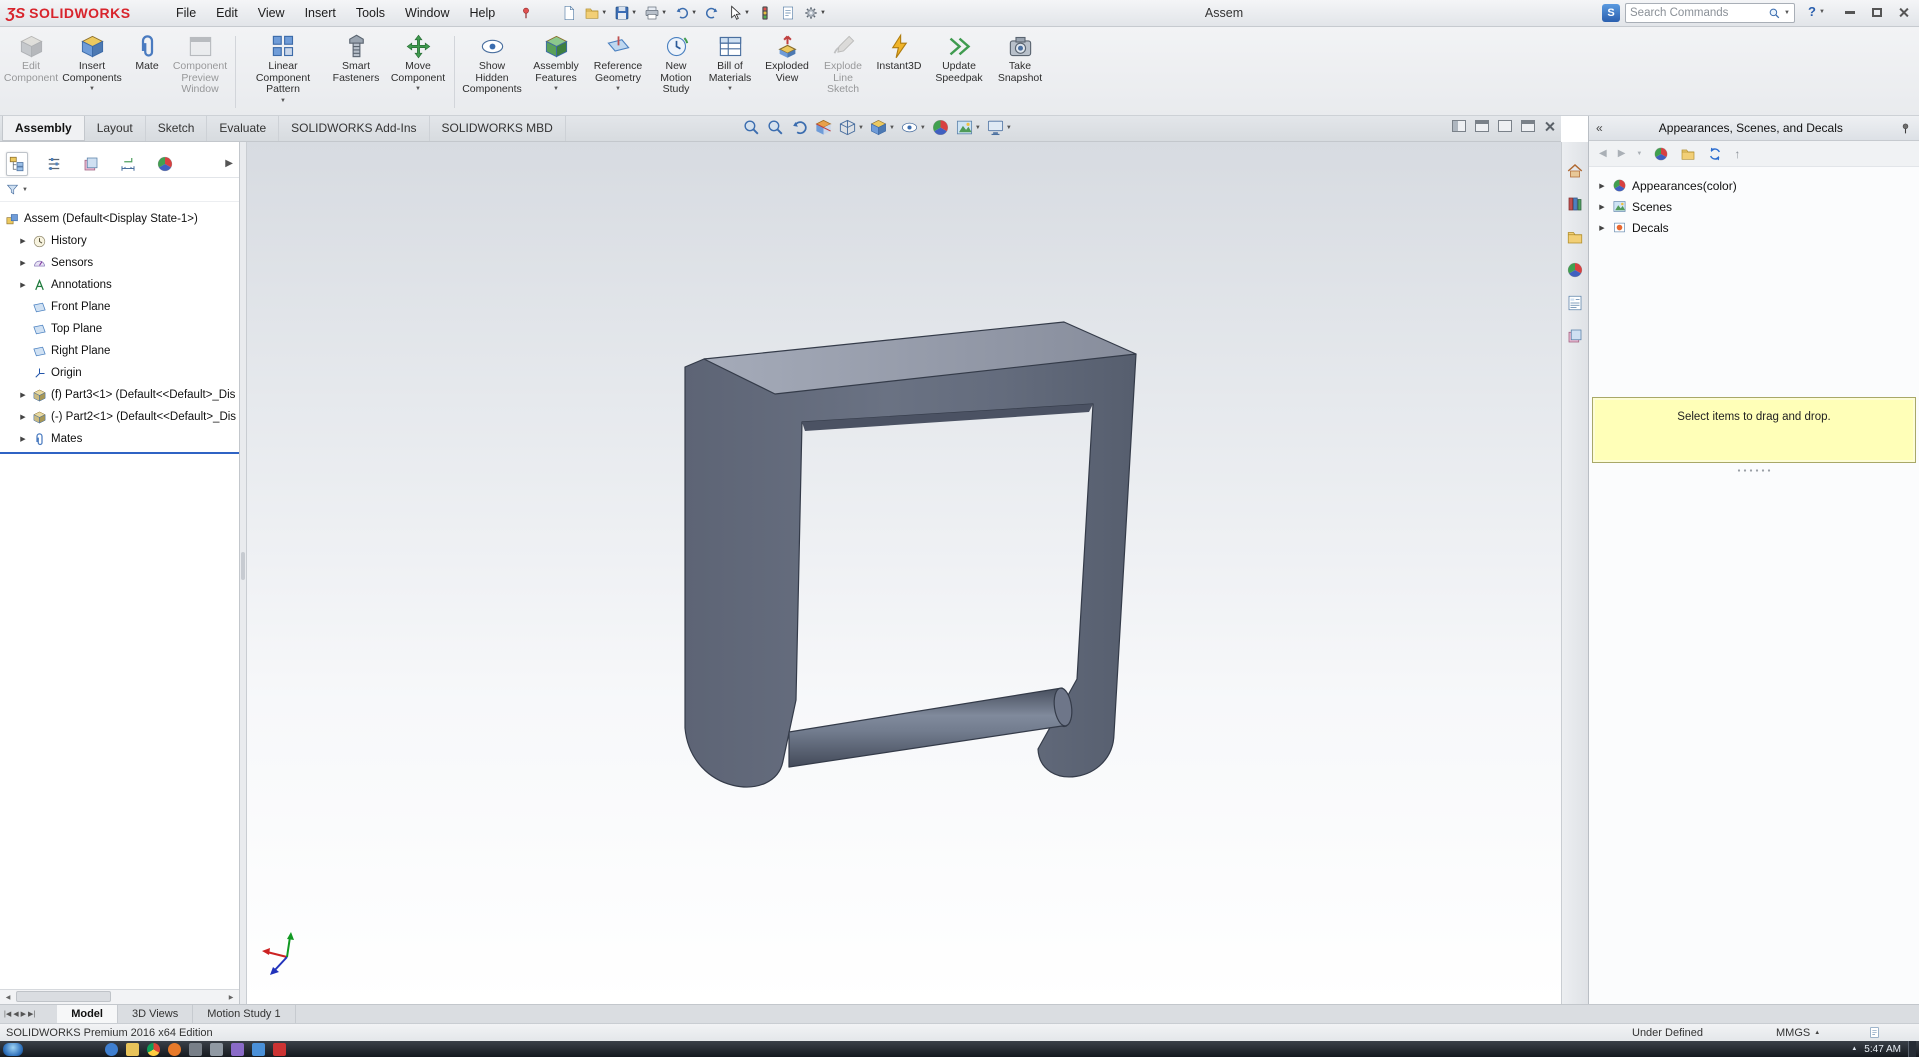 The image size is (1919, 1057). Describe the element at coordinates (195, 1049) in the screenshot. I see `taskbar-app-gray1-icon` at that location.